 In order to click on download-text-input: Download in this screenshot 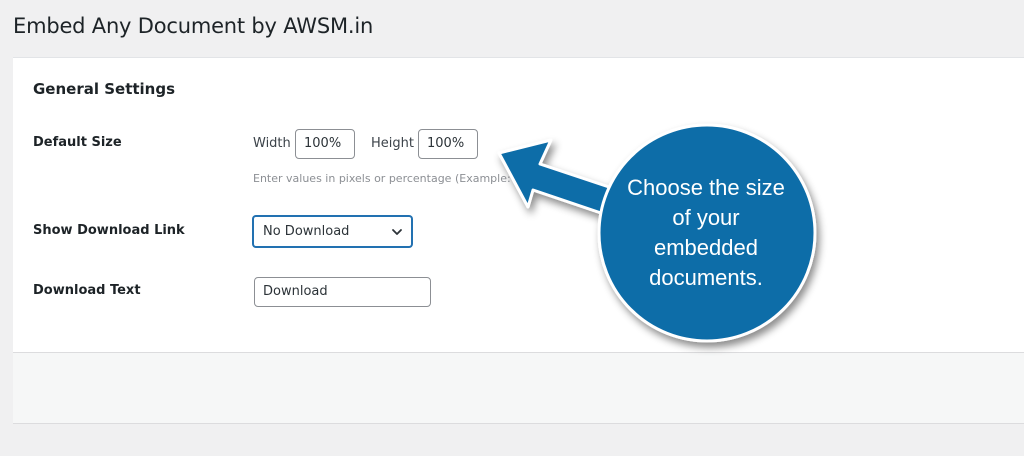, I will do `click(342, 292)`.